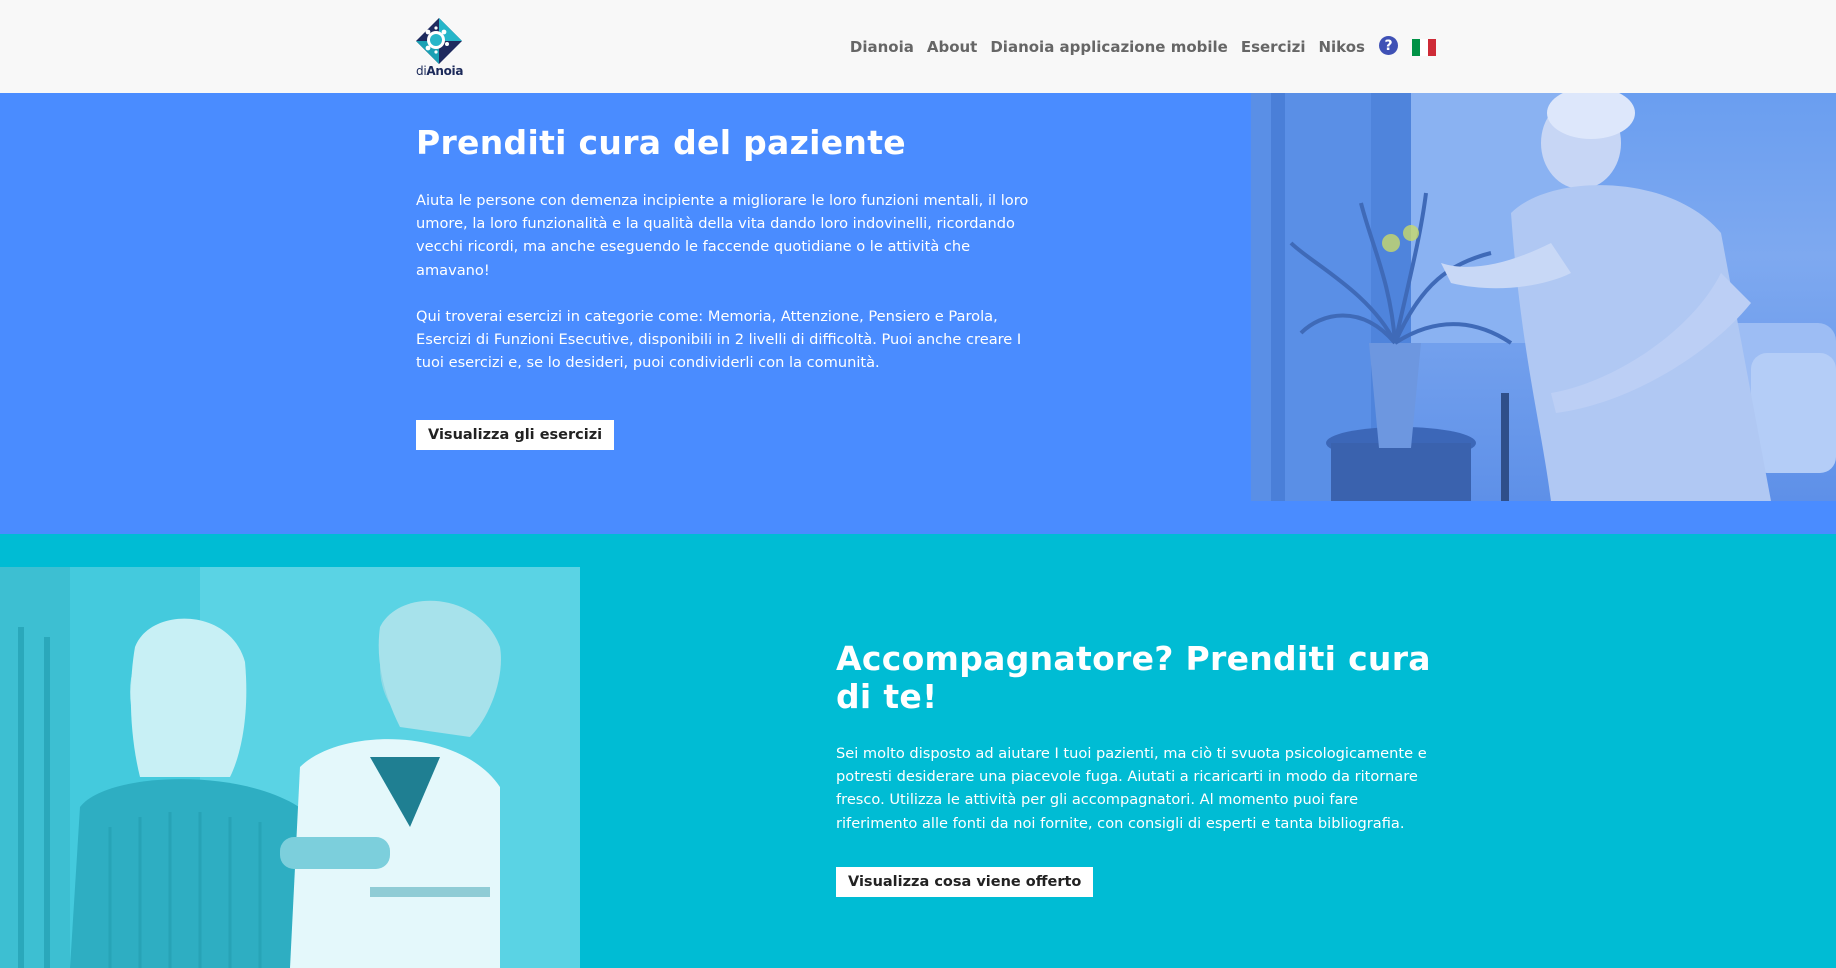  What do you see at coordinates (661, 142) in the screenshot?
I see `patient-section-title: Prenditi cura del paziente` at bounding box center [661, 142].